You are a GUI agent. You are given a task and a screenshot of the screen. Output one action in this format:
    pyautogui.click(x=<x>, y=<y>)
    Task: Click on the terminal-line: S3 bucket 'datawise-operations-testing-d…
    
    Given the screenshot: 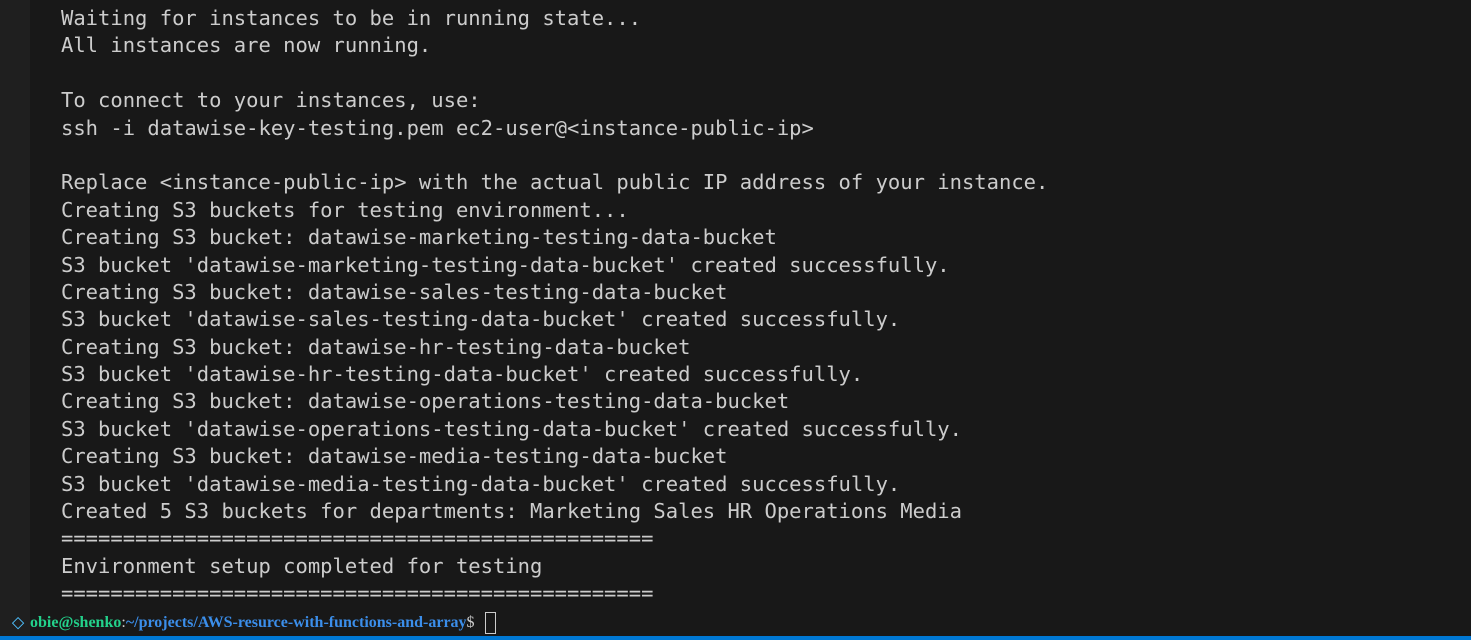 What is the action you would take?
    pyautogui.click(x=511, y=428)
    